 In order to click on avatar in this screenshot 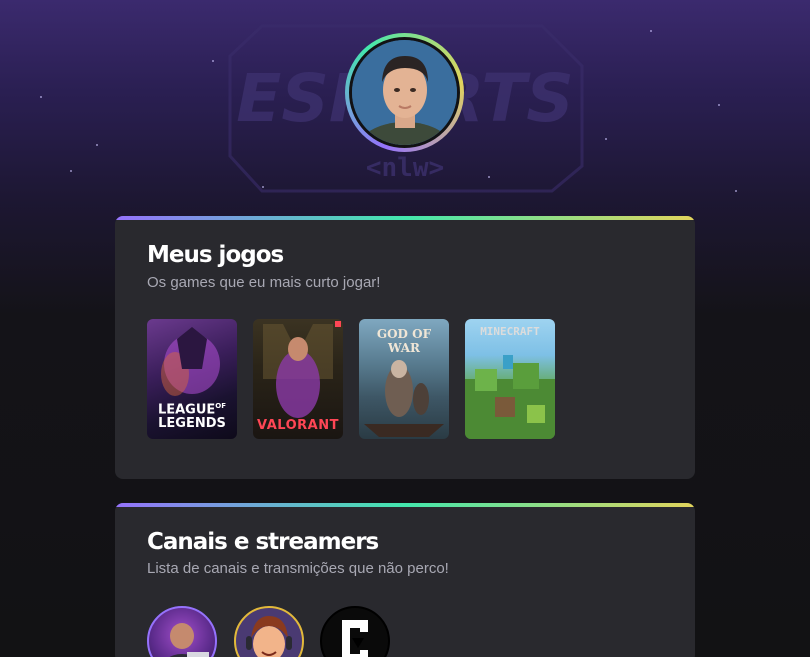, I will do `click(404, 92)`.